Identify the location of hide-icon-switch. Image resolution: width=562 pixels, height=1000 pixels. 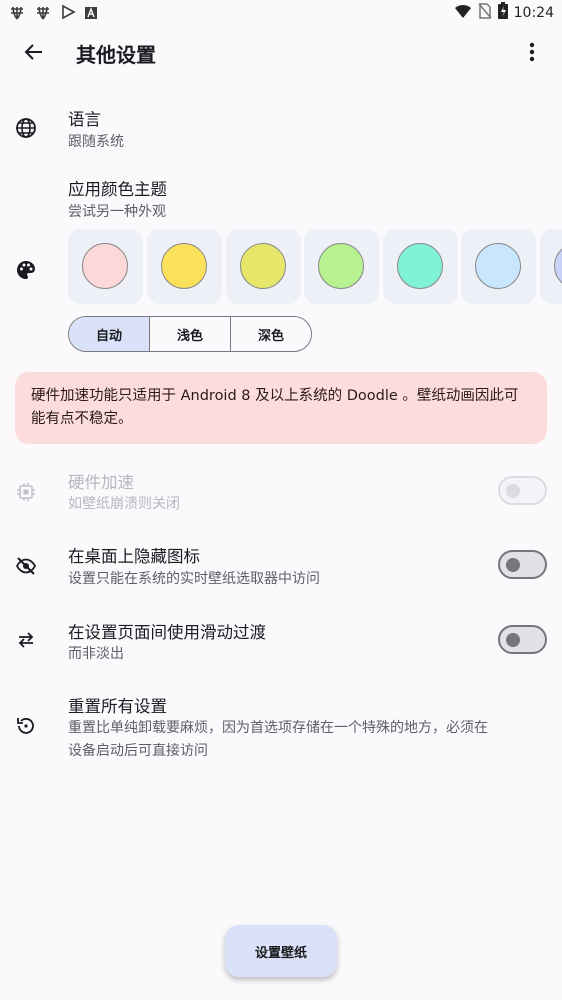
(522, 564).